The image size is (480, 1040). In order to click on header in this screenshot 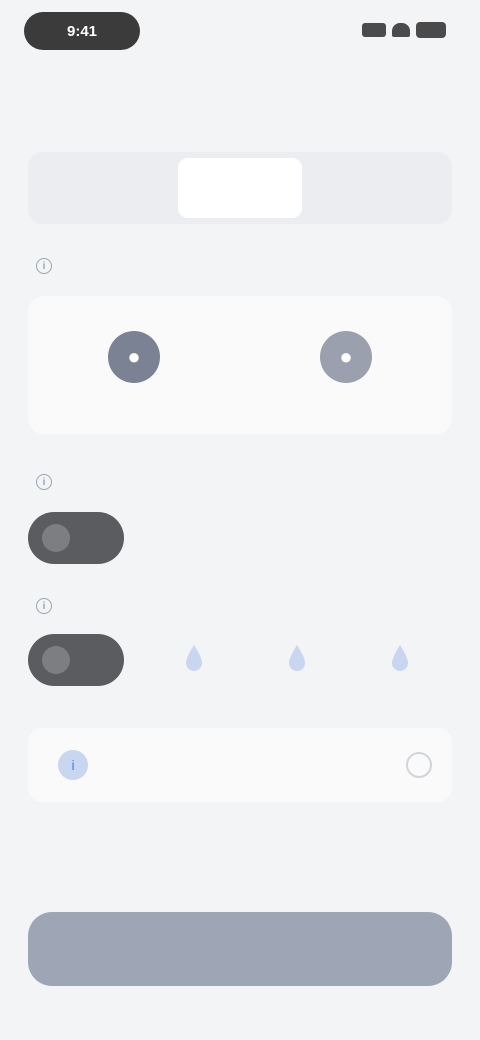, I will do `click(240, 98)`.